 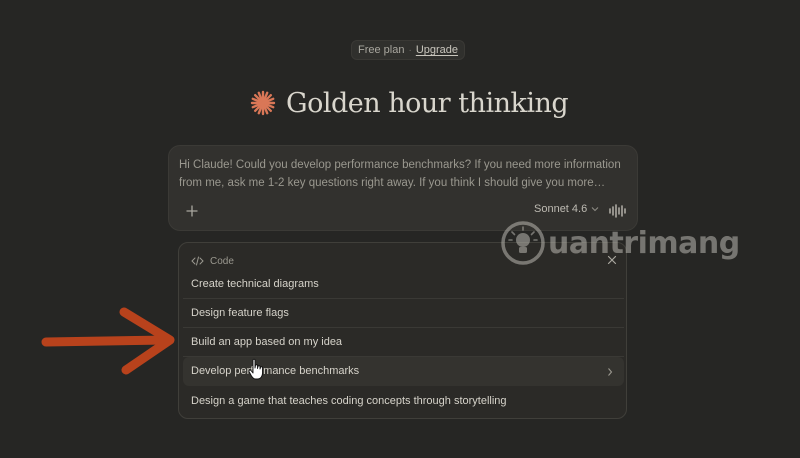 What do you see at coordinates (523, 243) in the screenshot?
I see `lightbulb-icon` at bounding box center [523, 243].